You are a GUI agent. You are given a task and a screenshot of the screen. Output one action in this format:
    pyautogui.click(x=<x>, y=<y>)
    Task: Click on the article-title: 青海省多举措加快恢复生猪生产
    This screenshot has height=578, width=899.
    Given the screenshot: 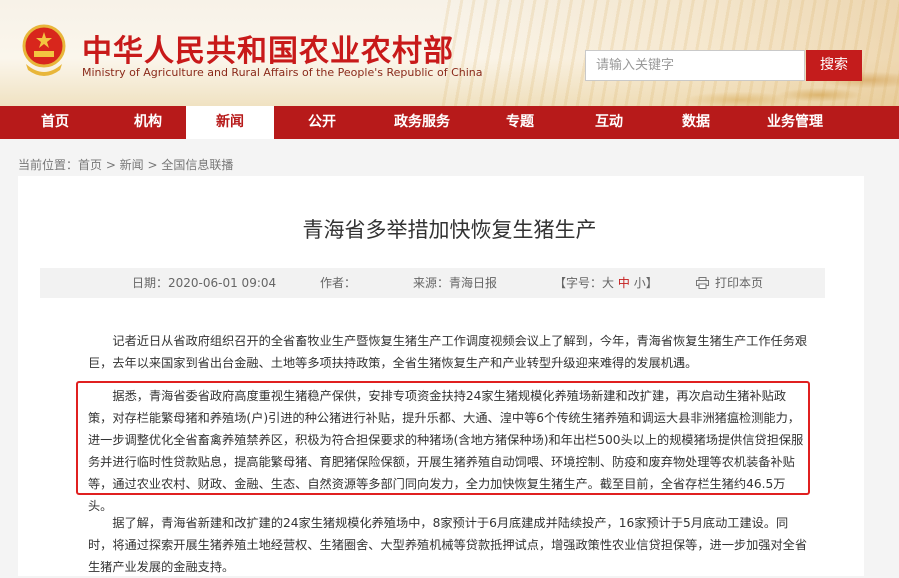 What is the action you would take?
    pyautogui.click(x=449, y=230)
    